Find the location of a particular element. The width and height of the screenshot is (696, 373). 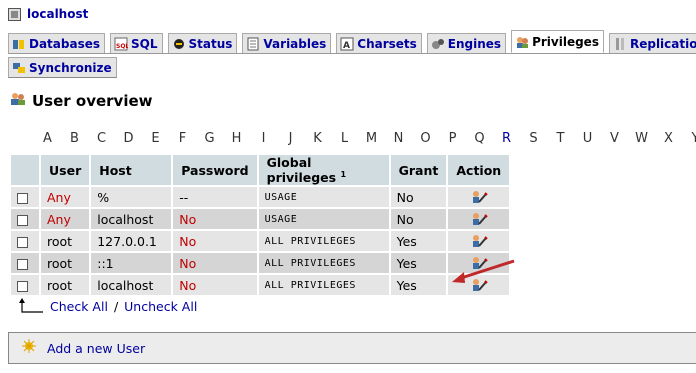

host-cell: 127.0.0.1 is located at coordinates (131, 241).